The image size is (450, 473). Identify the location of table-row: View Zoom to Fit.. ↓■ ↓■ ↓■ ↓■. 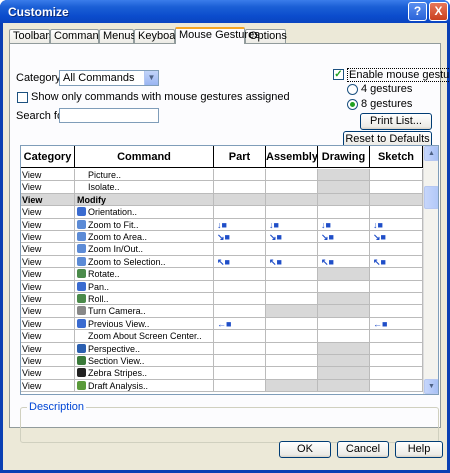
(222, 224).